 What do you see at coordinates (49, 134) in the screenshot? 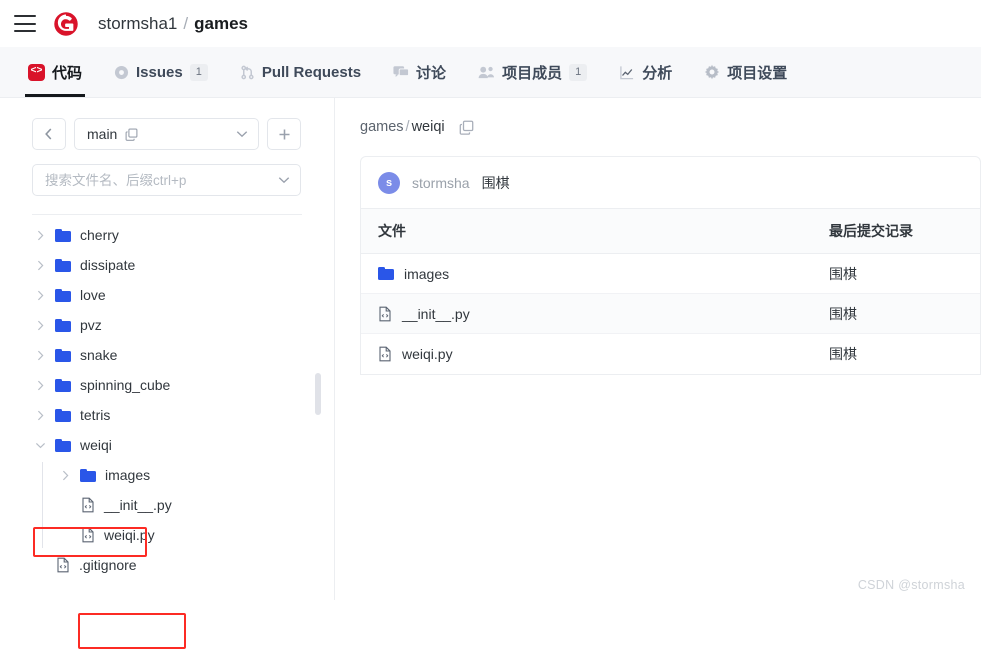
I see `sidebar-collapse-button` at bounding box center [49, 134].